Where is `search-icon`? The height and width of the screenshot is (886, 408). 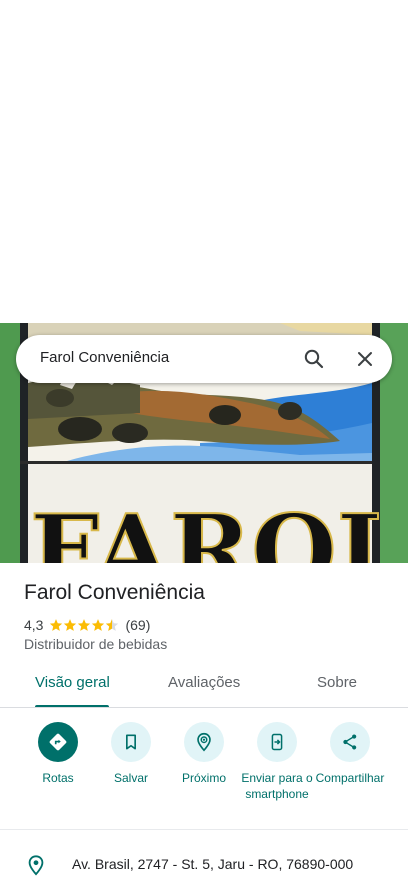 search-icon is located at coordinates (314, 359).